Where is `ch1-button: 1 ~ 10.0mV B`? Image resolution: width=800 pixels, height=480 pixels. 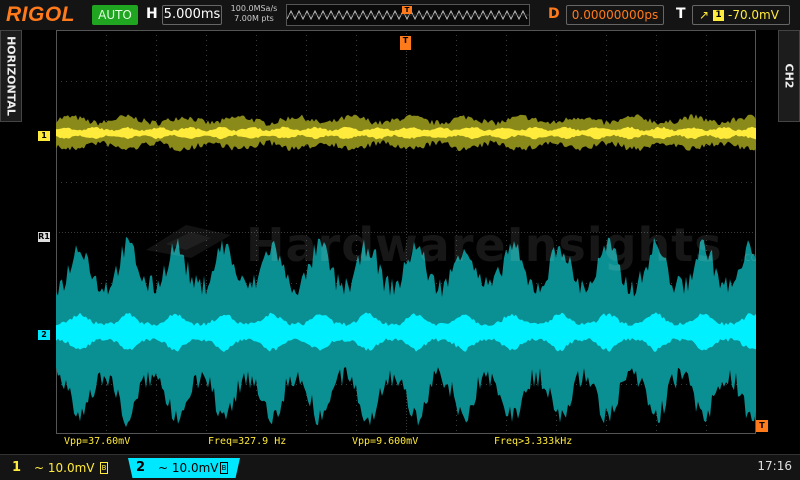 ch1-button: 1 ~ 10.0mV B is located at coordinates (63, 468).